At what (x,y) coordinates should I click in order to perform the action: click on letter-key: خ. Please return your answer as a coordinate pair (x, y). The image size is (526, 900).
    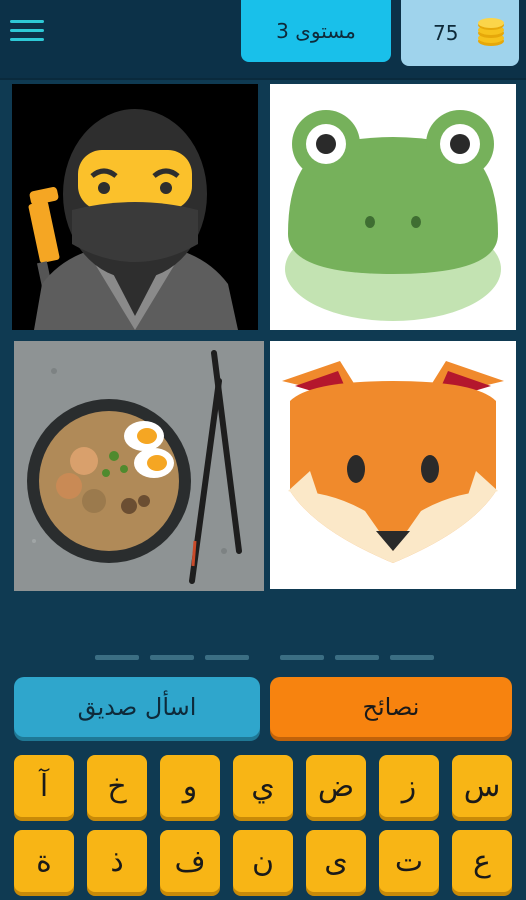
    Looking at the image, I should click on (117, 786).